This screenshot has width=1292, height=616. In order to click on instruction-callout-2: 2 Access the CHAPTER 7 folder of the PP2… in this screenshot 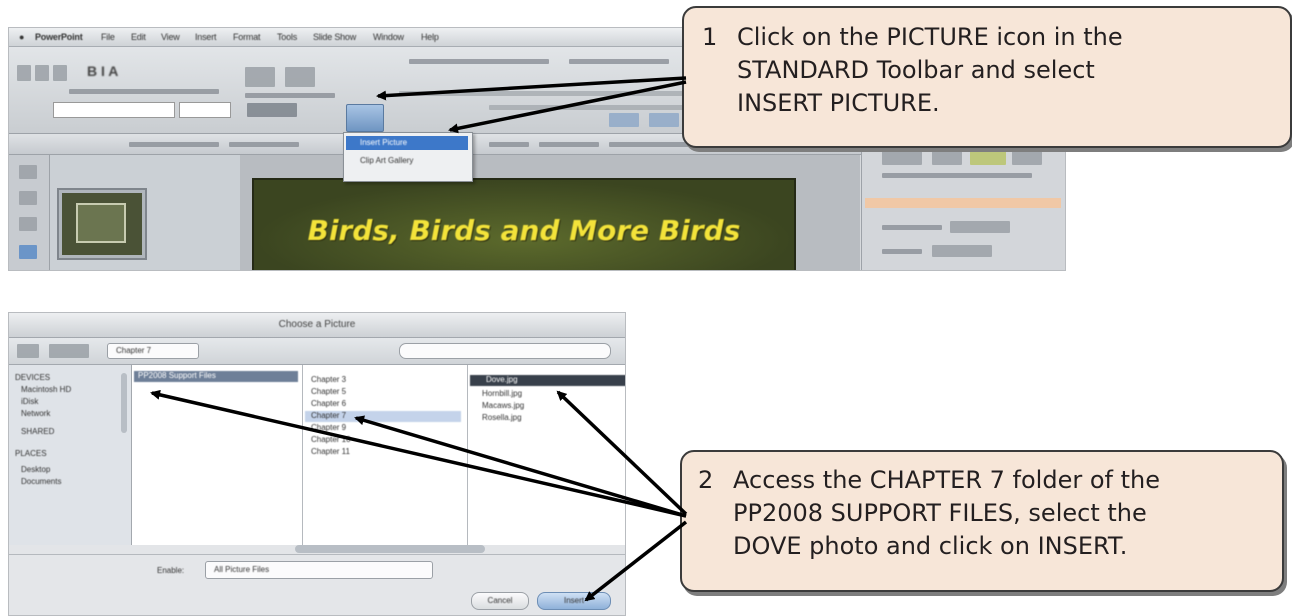, I will do `click(982, 521)`.